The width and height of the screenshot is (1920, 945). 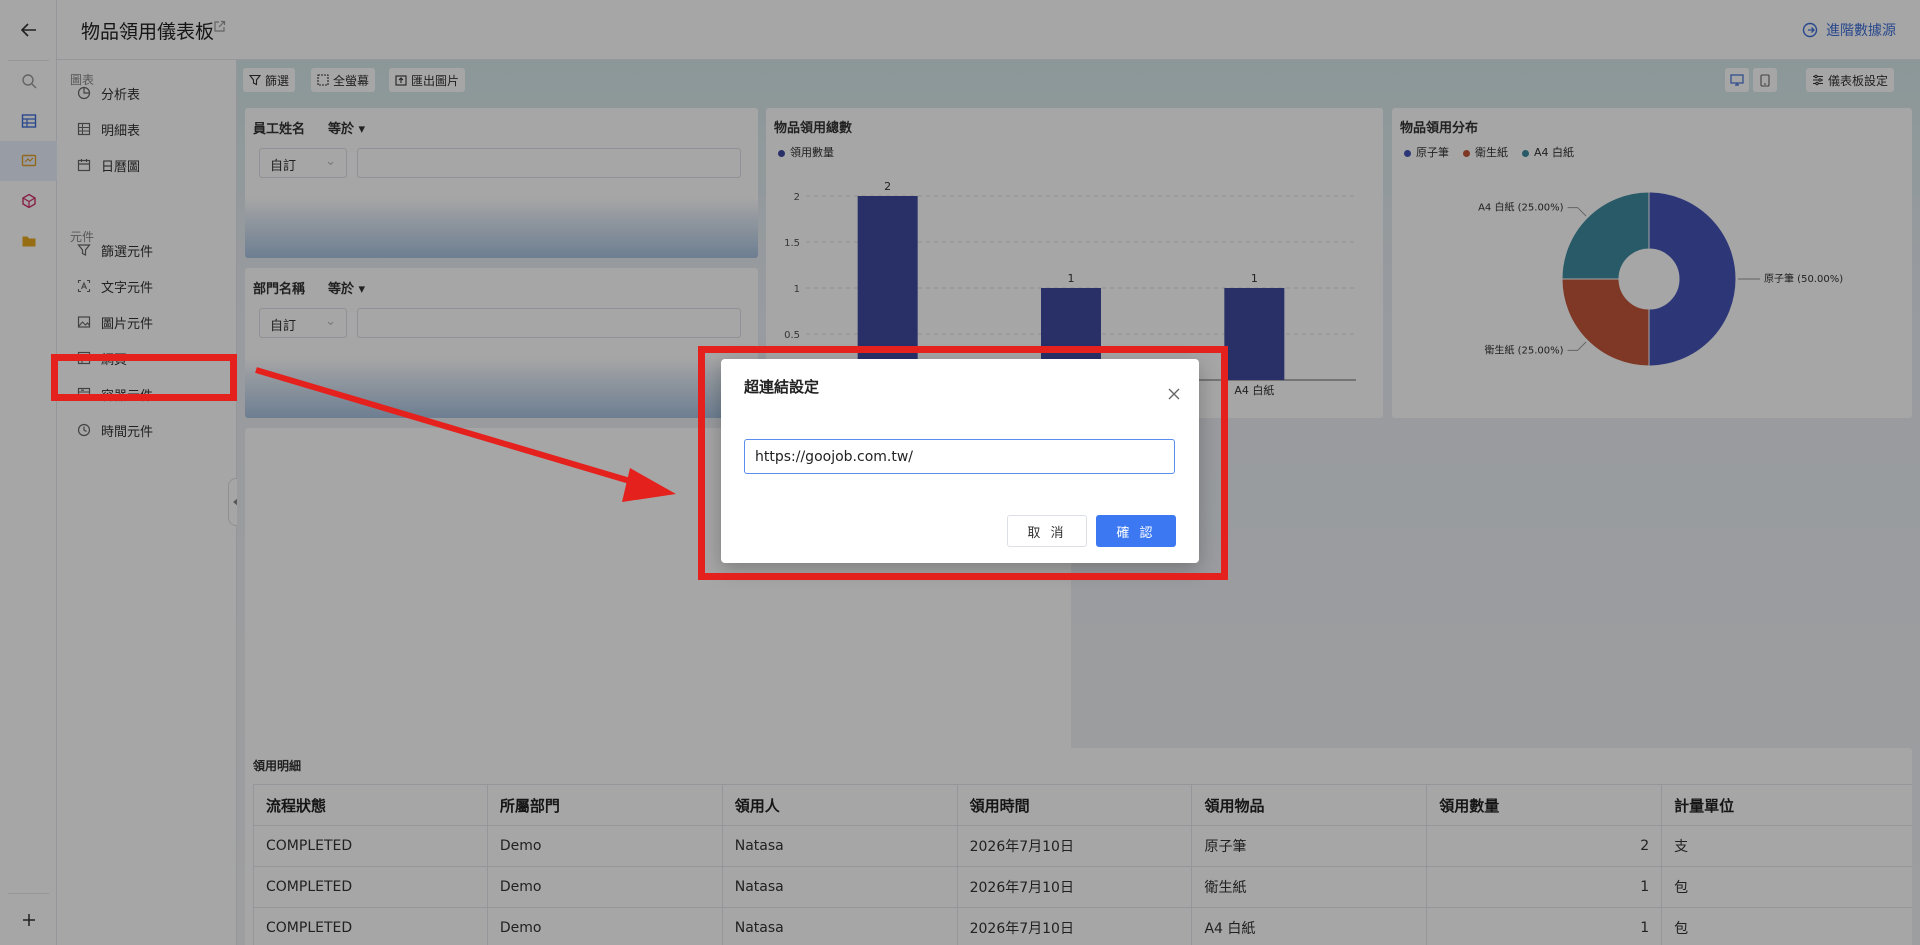 What do you see at coordinates (963, 463) in the screenshot?
I see `annotation-highlight-dialog` at bounding box center [963, 463].